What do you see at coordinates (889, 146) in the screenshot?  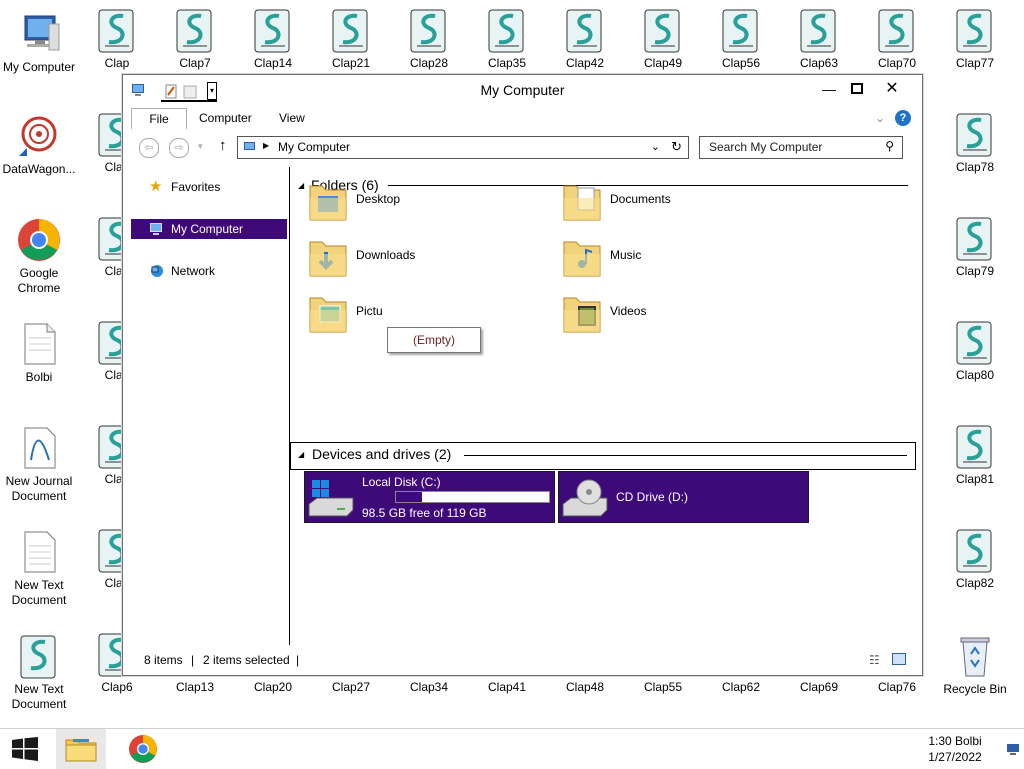 I see `search-icon: ⚲` at bounding box center [889, 146].